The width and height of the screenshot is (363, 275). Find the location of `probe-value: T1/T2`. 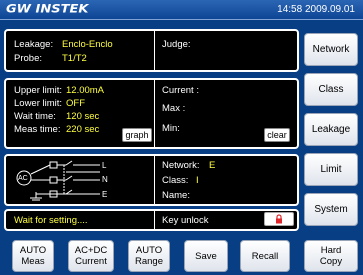

probe-value: T1/T2 is located at coordinates (74, 58).